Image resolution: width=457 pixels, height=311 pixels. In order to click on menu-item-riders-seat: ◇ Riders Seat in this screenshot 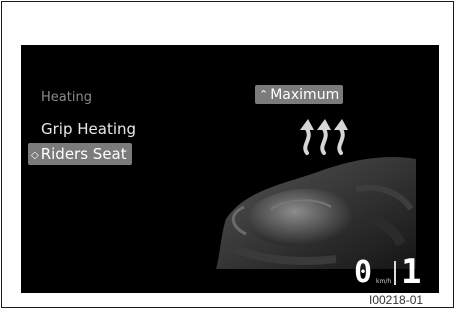, I will do `click(80, 154)`.